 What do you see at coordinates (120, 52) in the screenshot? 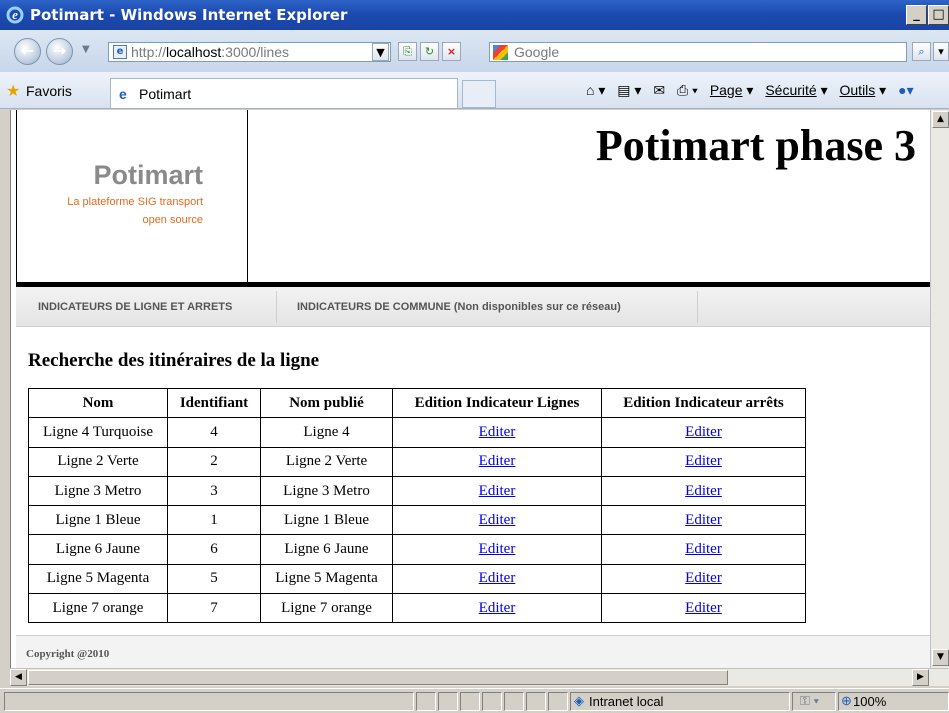
I see `page-icon: e` at bounding box center [120, 52].